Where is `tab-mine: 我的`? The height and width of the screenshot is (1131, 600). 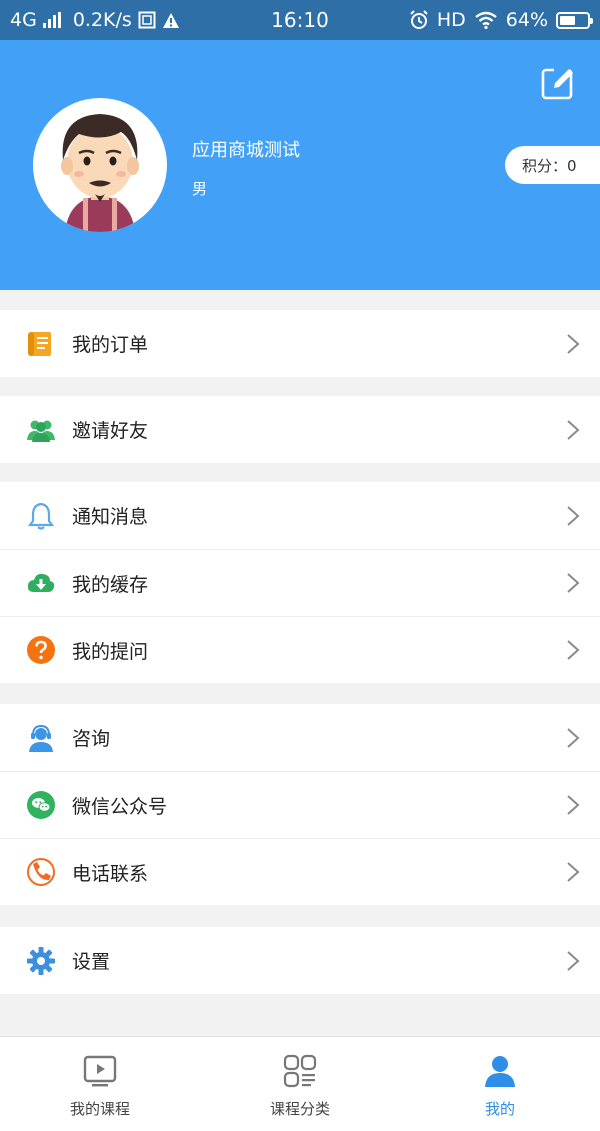
tab-mine: 我的 is located at coordinates (500, 1084).